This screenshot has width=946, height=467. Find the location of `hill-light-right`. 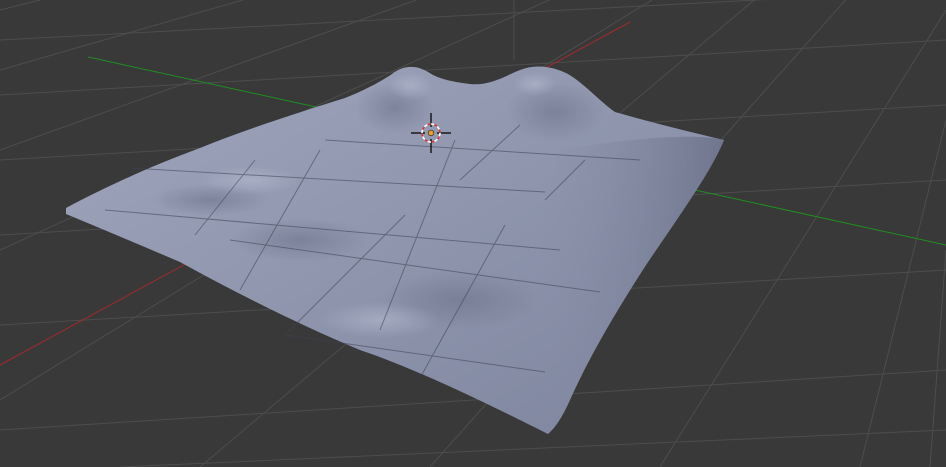

hill-light-right is located at coordinates (535, 84).